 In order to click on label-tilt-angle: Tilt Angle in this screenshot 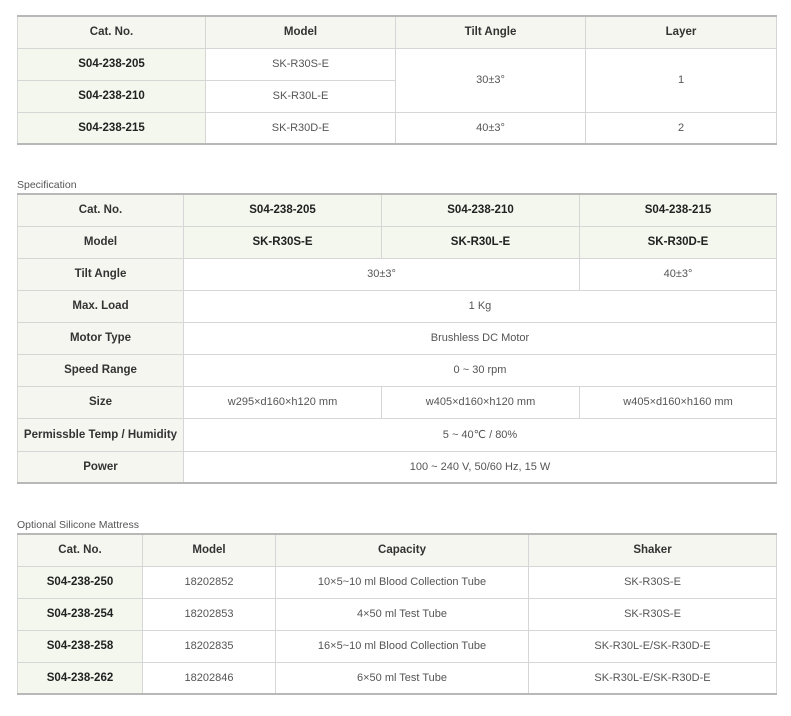, I will do `click(100, 274)`.